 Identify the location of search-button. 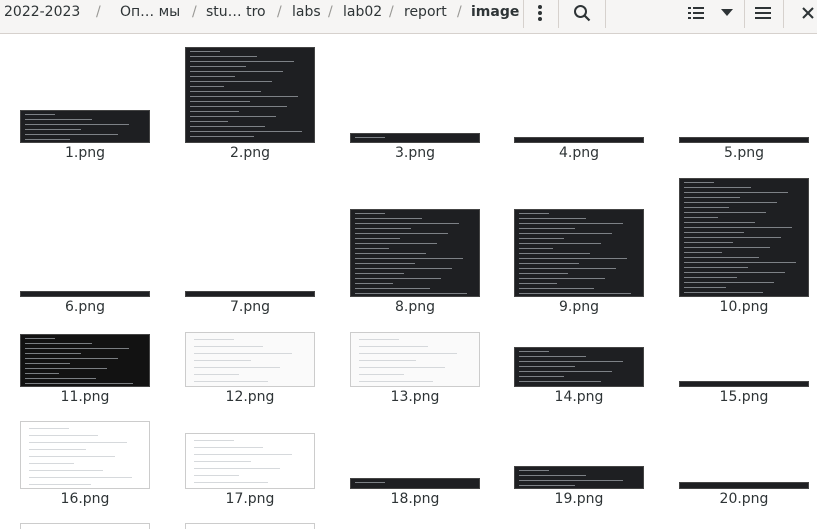
(582, 13).